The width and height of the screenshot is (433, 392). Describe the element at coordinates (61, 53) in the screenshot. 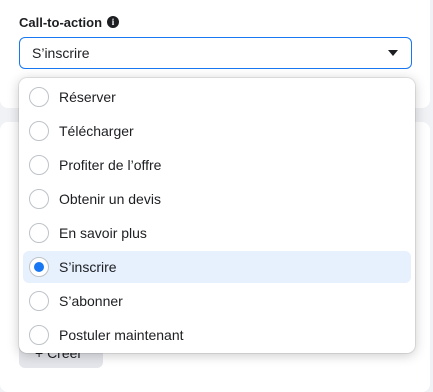

I see `select-value: S’inscrire` at that location.